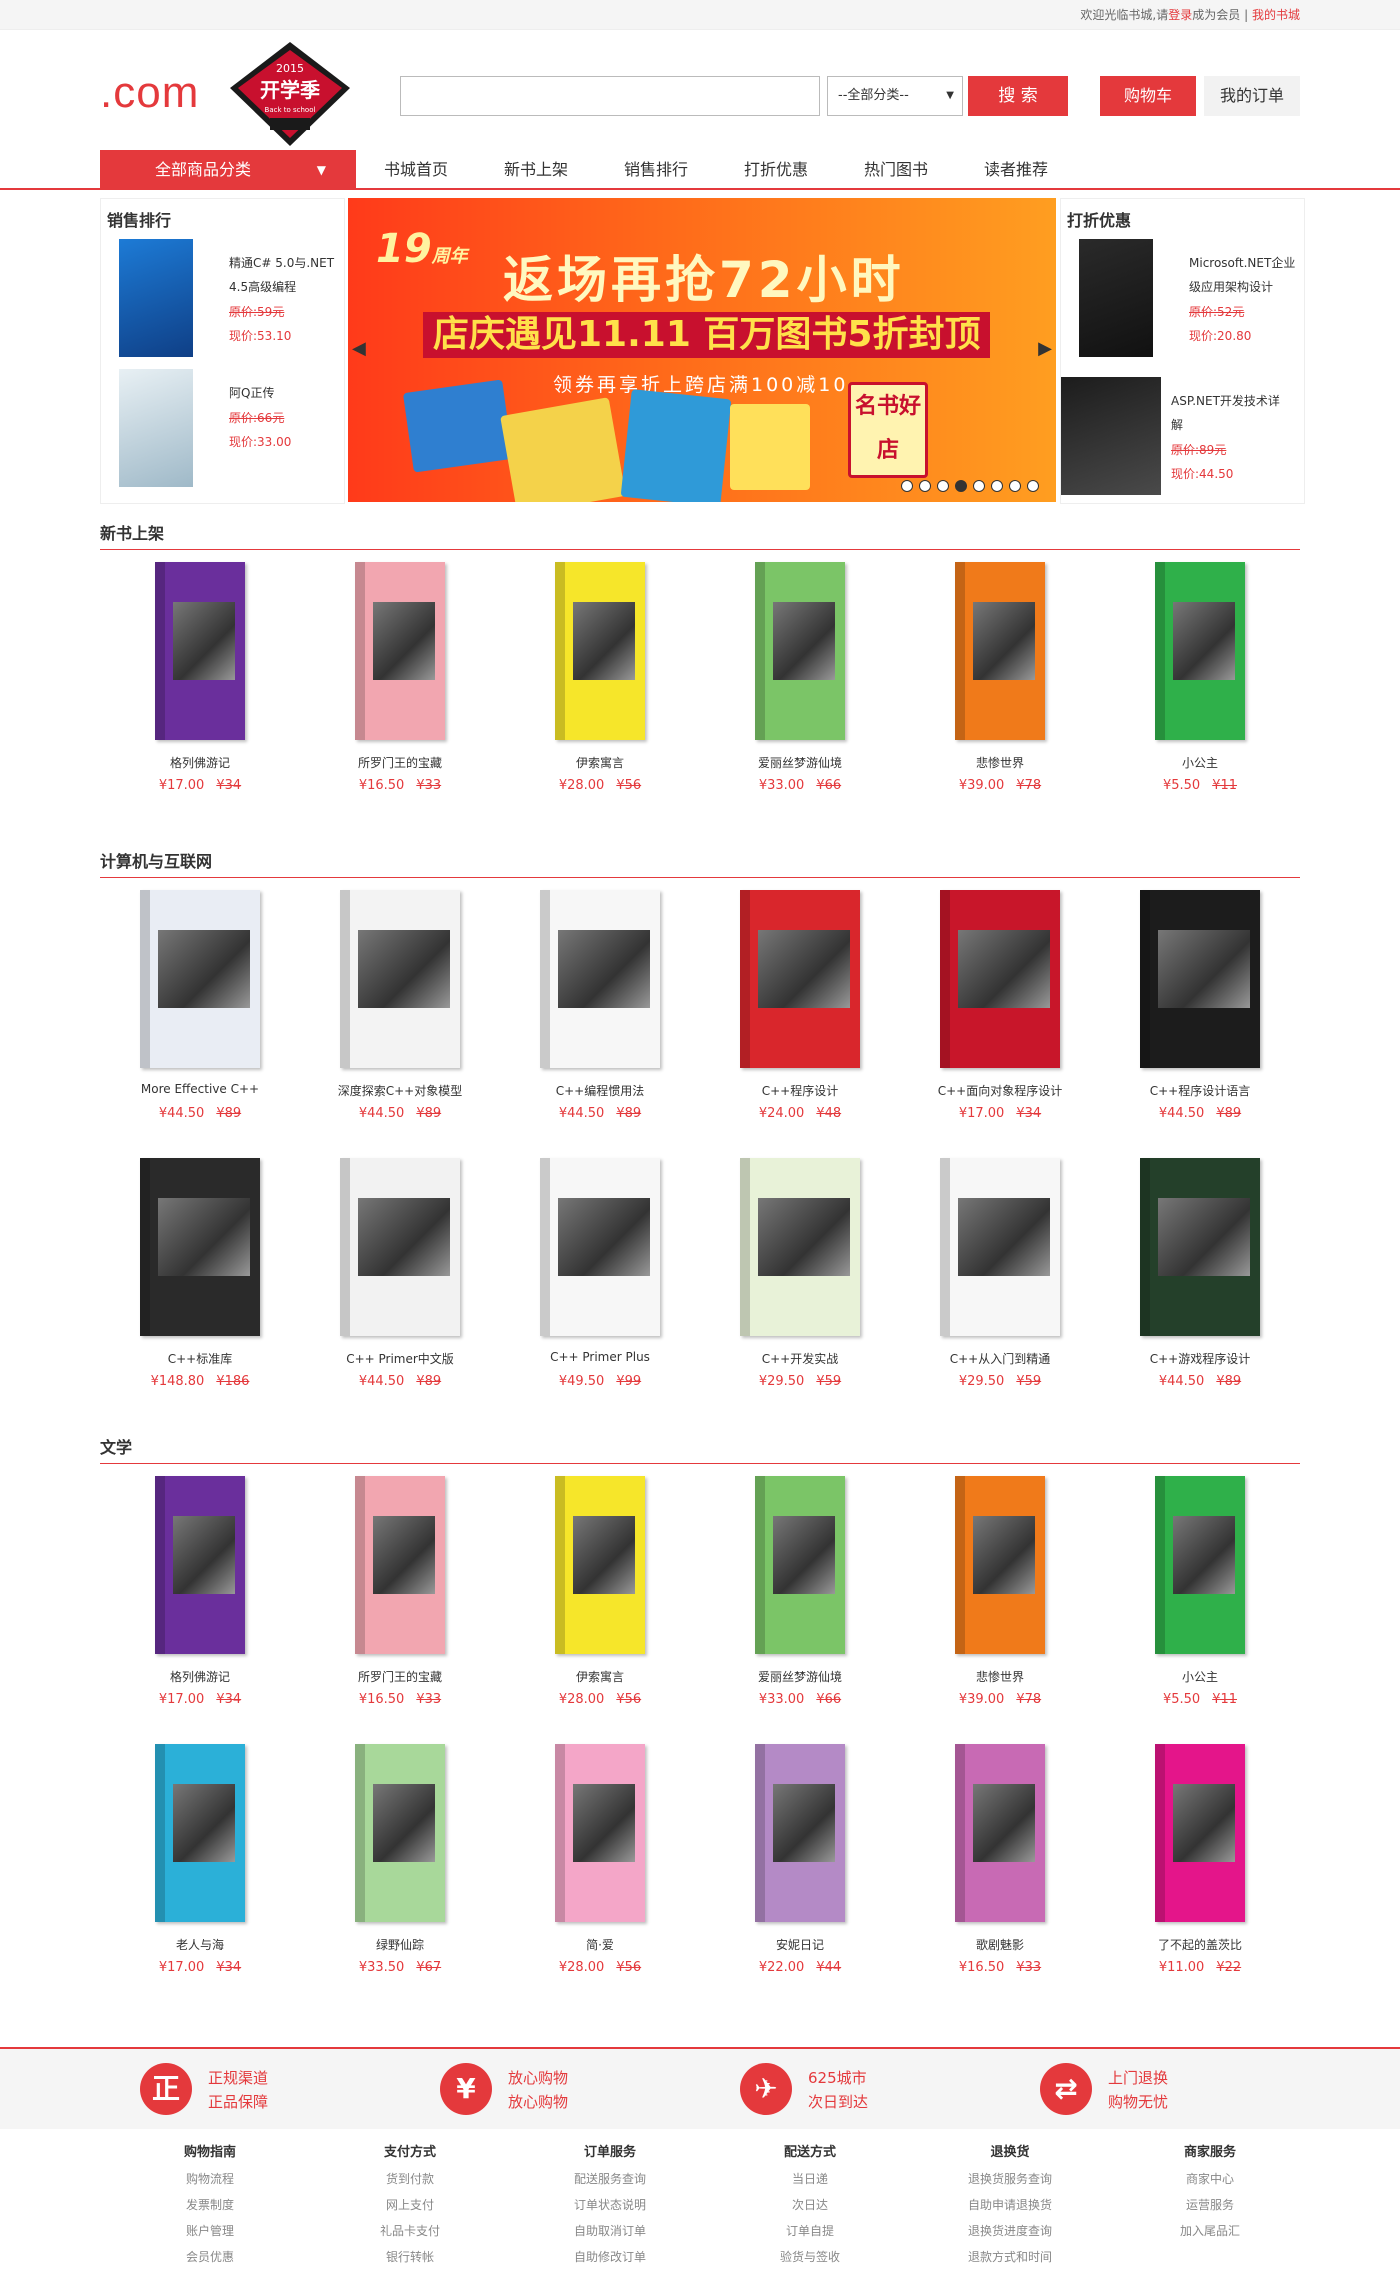 Image resolution: width=1400 pixels, height=2271 pixels. I want to click on category-select: --全部分类-- ▼, so click(895, 96).